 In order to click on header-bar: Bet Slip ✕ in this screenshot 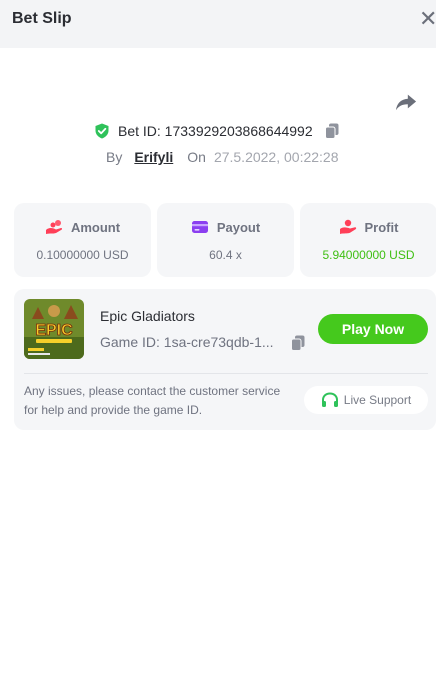, I will do `click(218, 24)`.